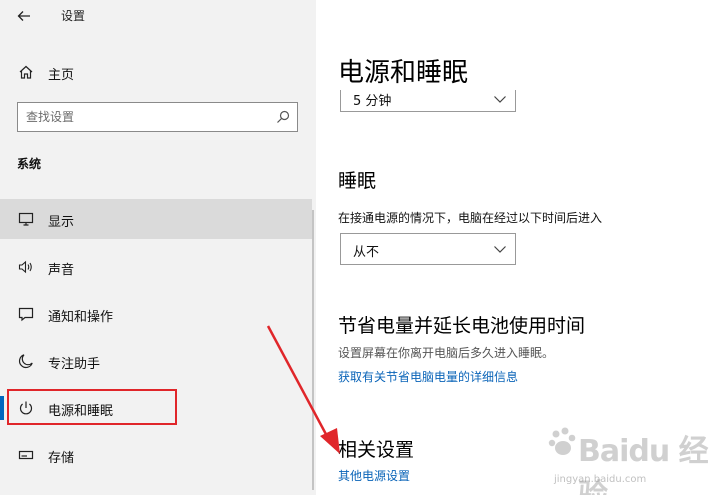 The width and height of the screenshot is (712, 495). I want to click on search-box, so click(157, 117).